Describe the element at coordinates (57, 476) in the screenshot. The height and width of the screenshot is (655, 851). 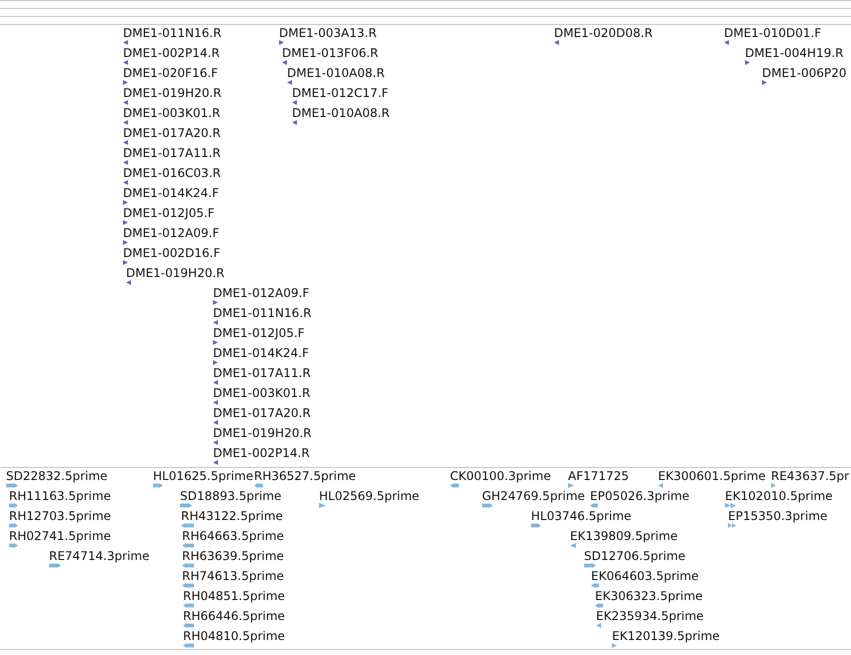
I see `feature-label: SD22832.5prime` at that location.